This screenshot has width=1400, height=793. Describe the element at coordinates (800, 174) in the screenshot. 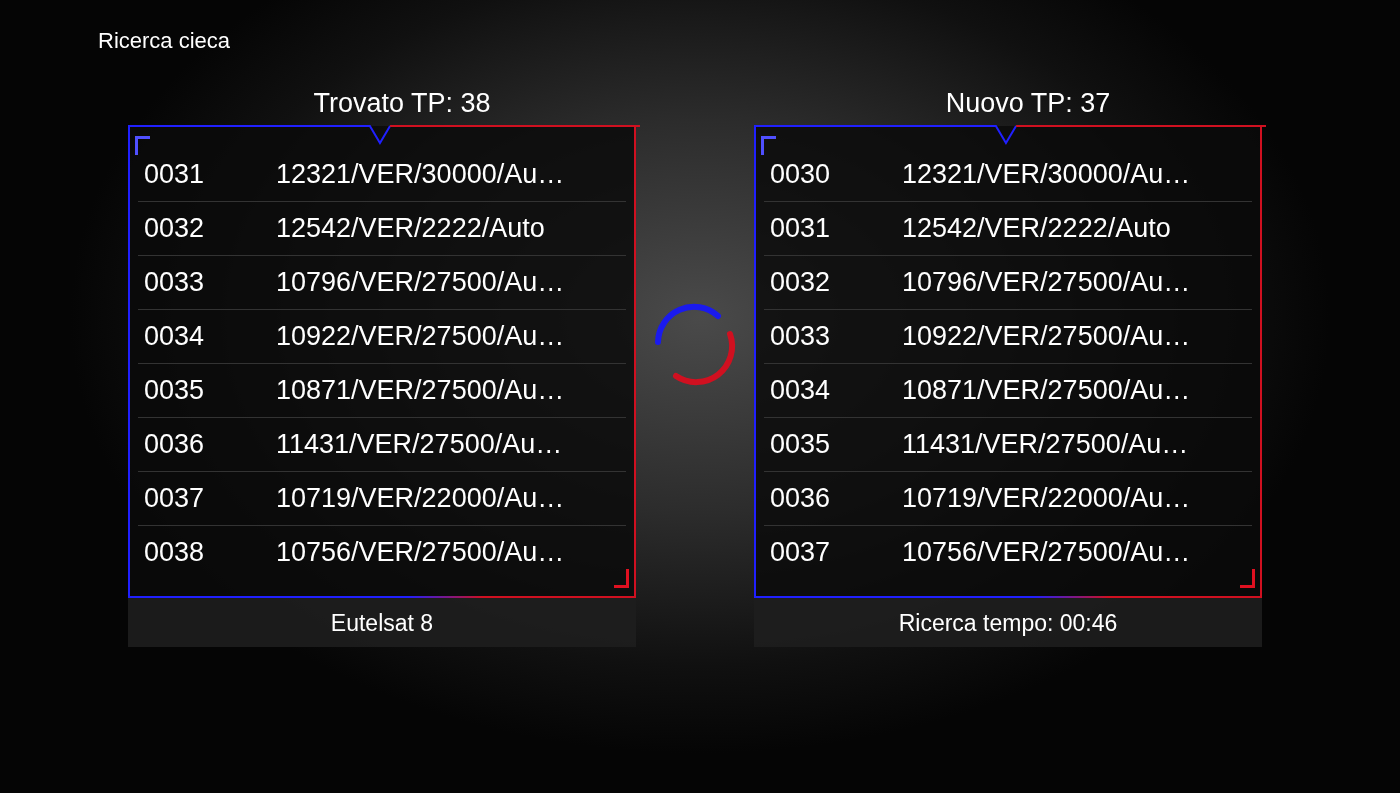

I see `transponder-number: 0030` at that location.